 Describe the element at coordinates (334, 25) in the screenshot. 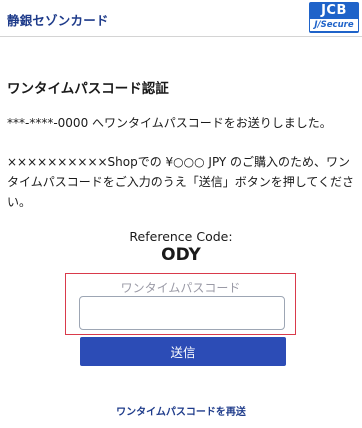

I see `jsecure-logo-text: J/Secure` at that location.